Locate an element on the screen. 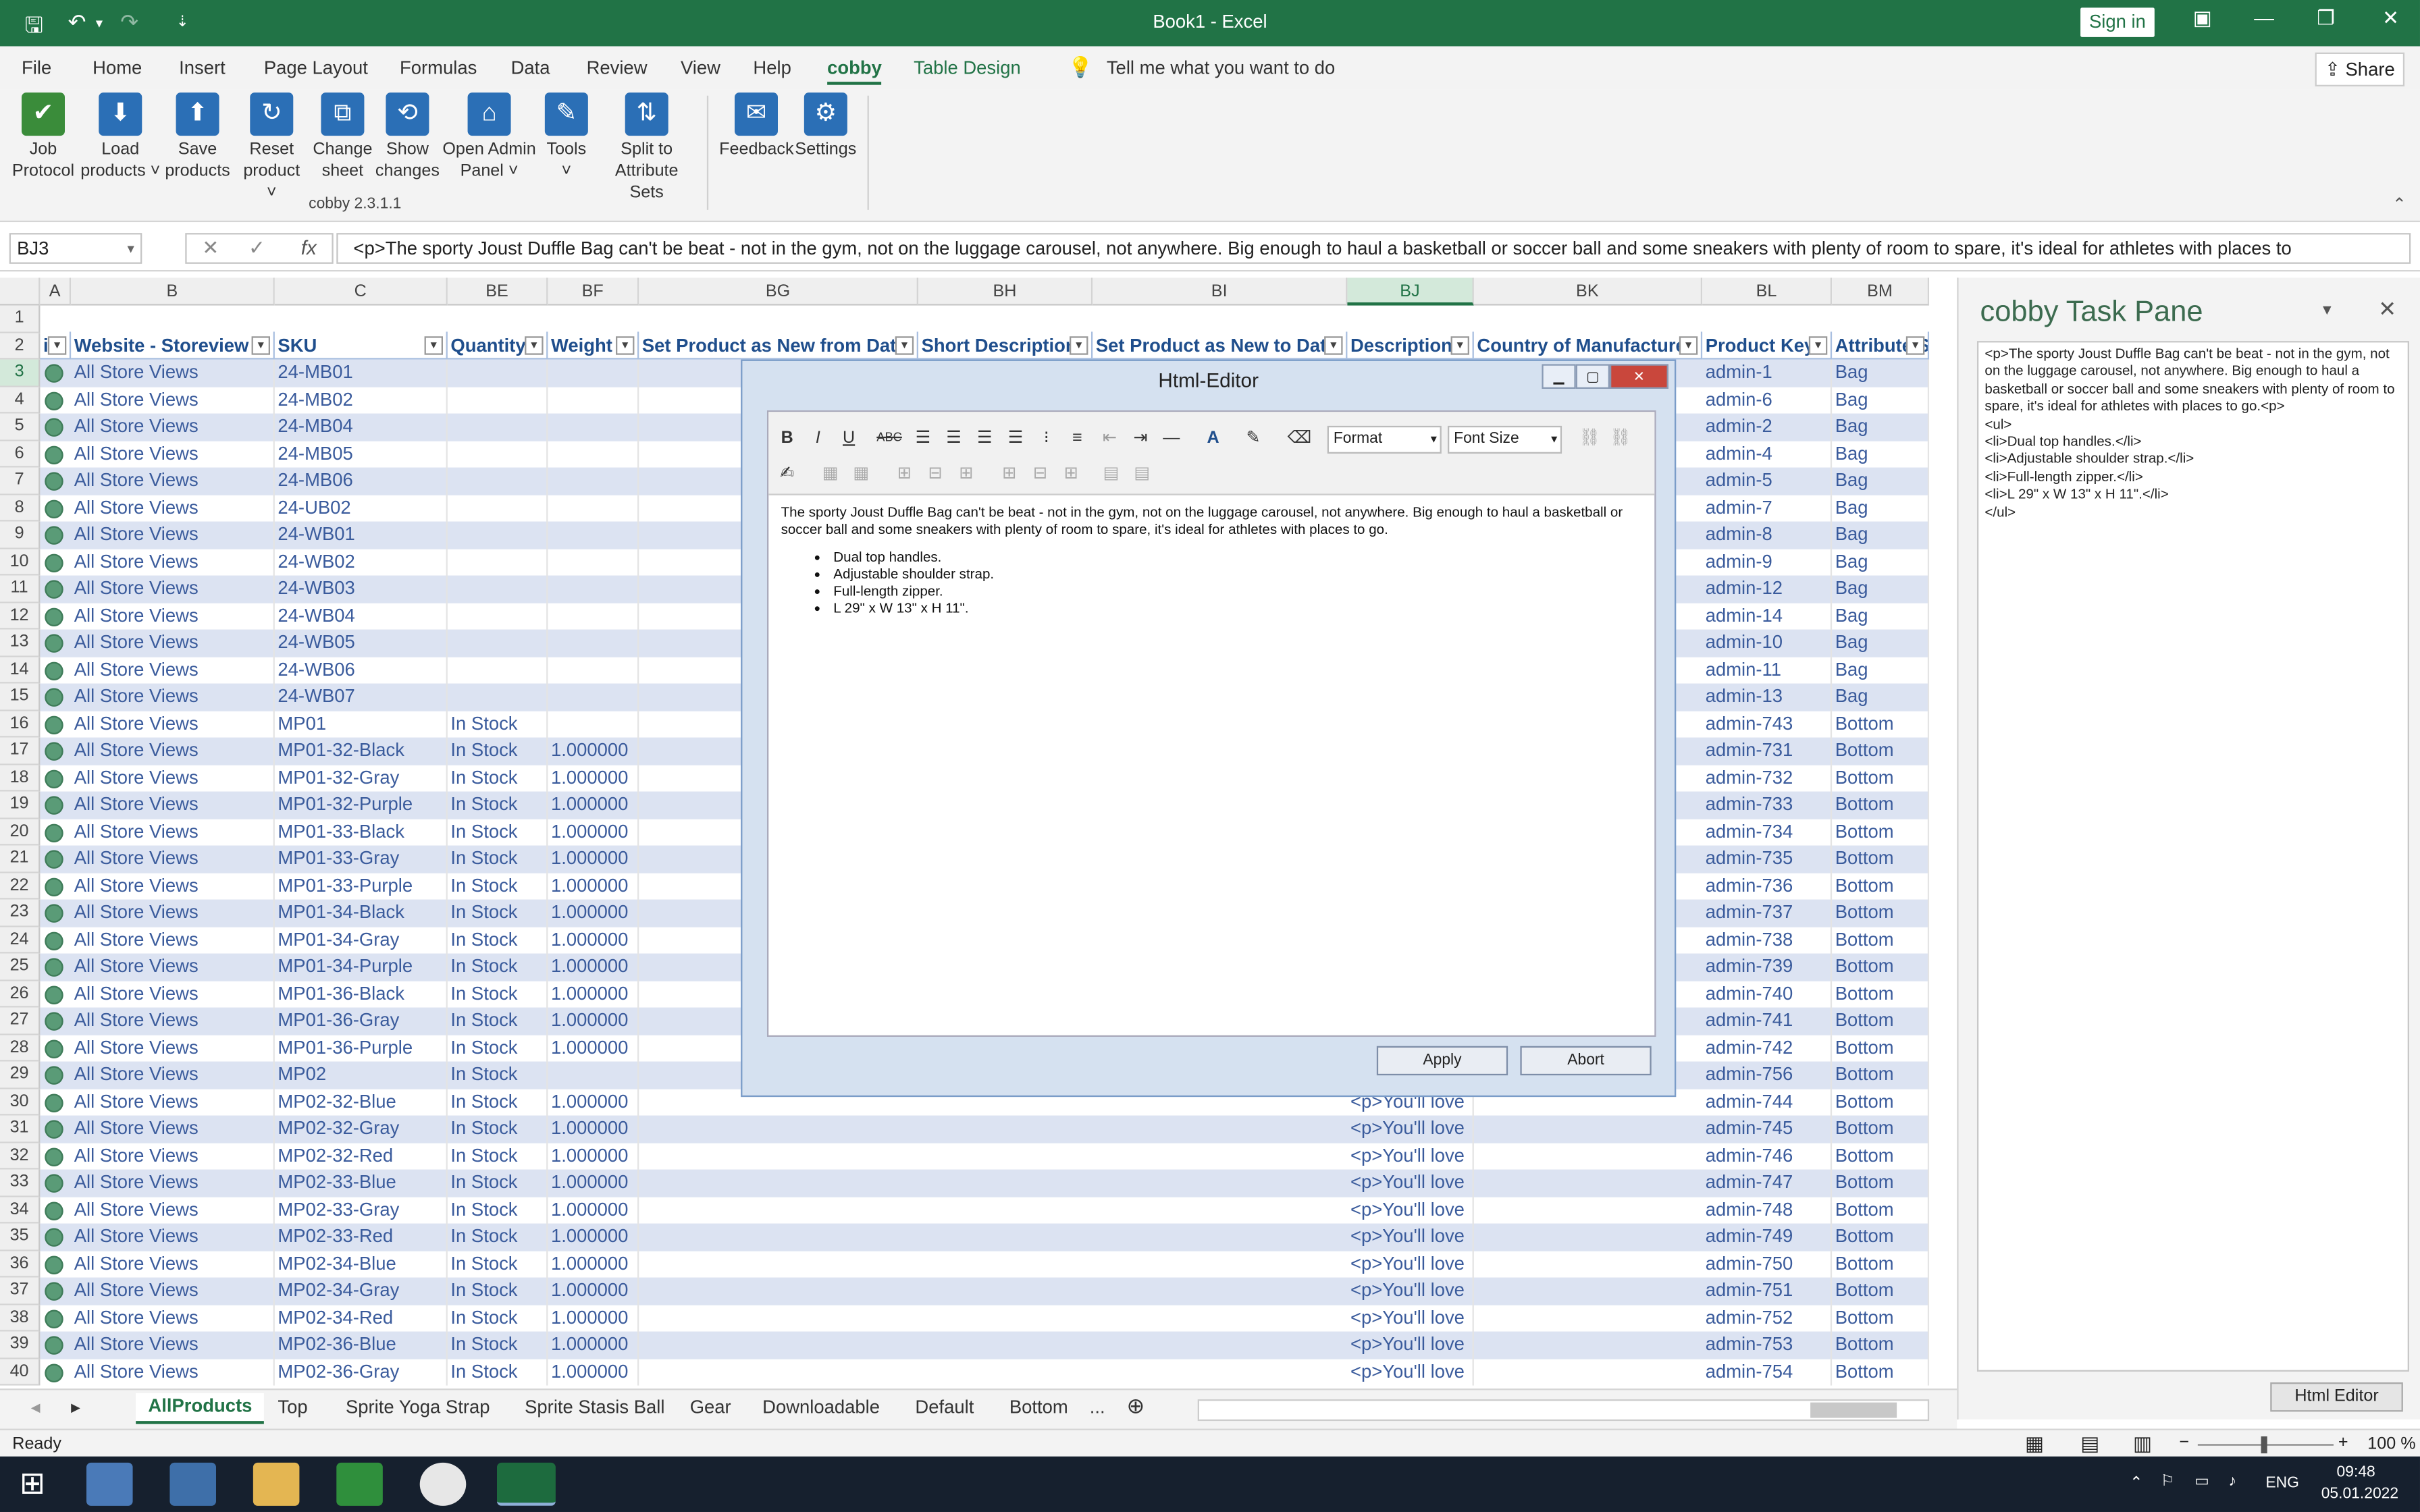  tab-cobby: cobby is located at coordinates (854, 71).